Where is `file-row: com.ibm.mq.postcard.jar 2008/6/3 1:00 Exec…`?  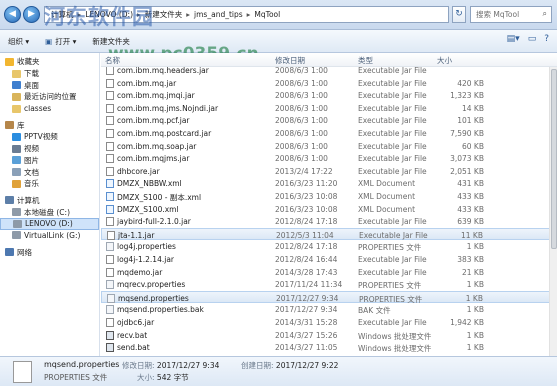 file-row: com.ibm.mq.postcard.jar 2008/6/3 1:00 Exec… is located at coordinates (329, 133).